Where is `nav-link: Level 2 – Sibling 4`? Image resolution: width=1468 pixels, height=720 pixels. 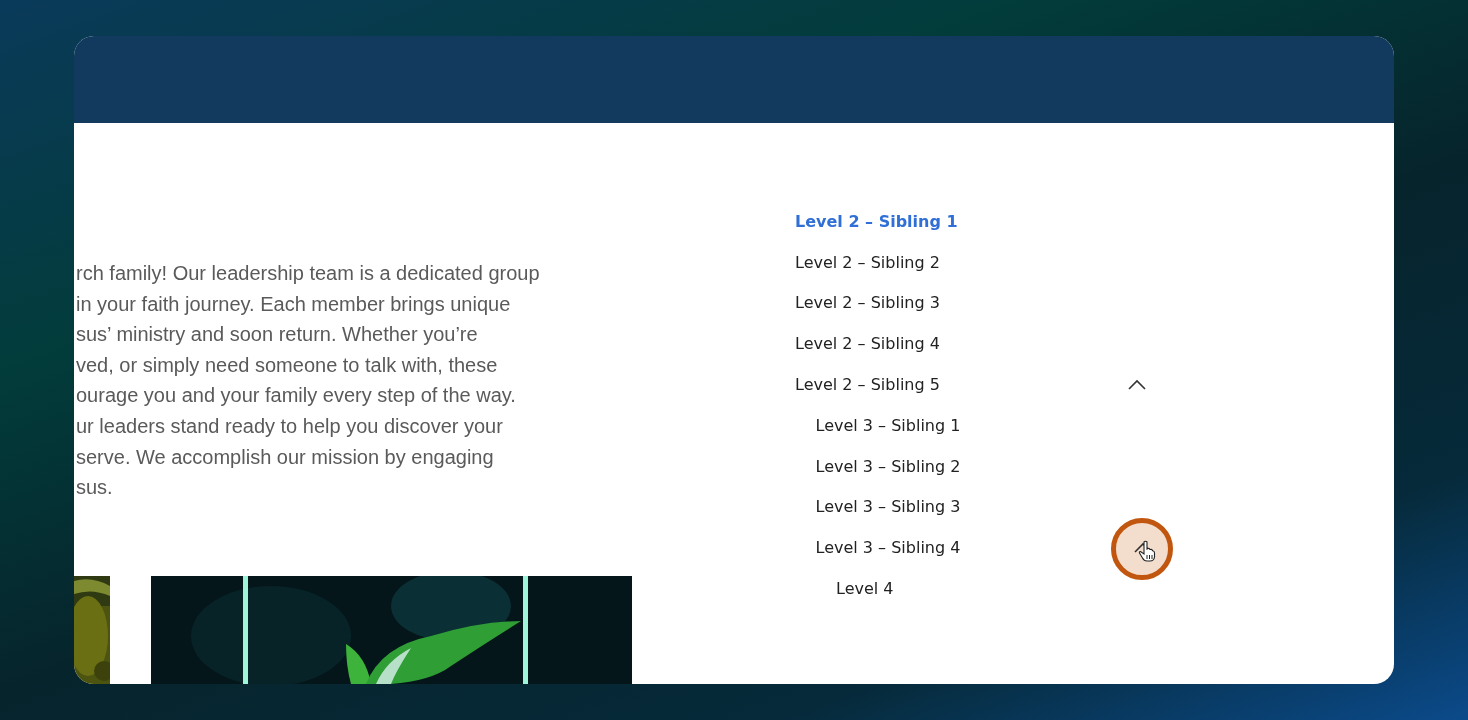 nav-link: Level 2 – Sibling 4 is located at coordinates (867, 344).